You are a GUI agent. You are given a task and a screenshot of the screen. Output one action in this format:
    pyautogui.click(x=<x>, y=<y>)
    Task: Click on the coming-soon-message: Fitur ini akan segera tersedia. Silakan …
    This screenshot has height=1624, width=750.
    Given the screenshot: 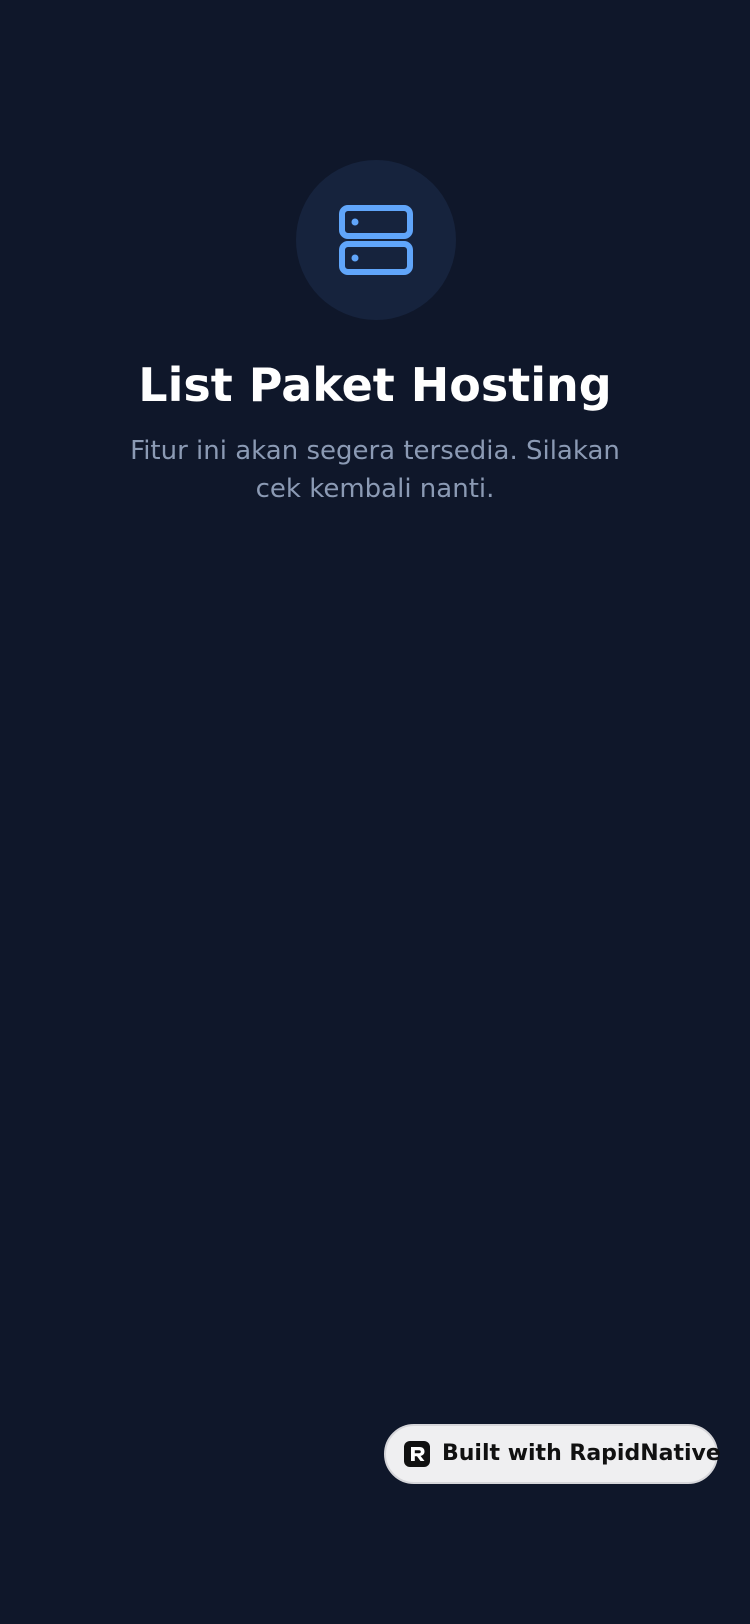 What is the action you would take?
    pyautogui.click(x=375, y=470)
    